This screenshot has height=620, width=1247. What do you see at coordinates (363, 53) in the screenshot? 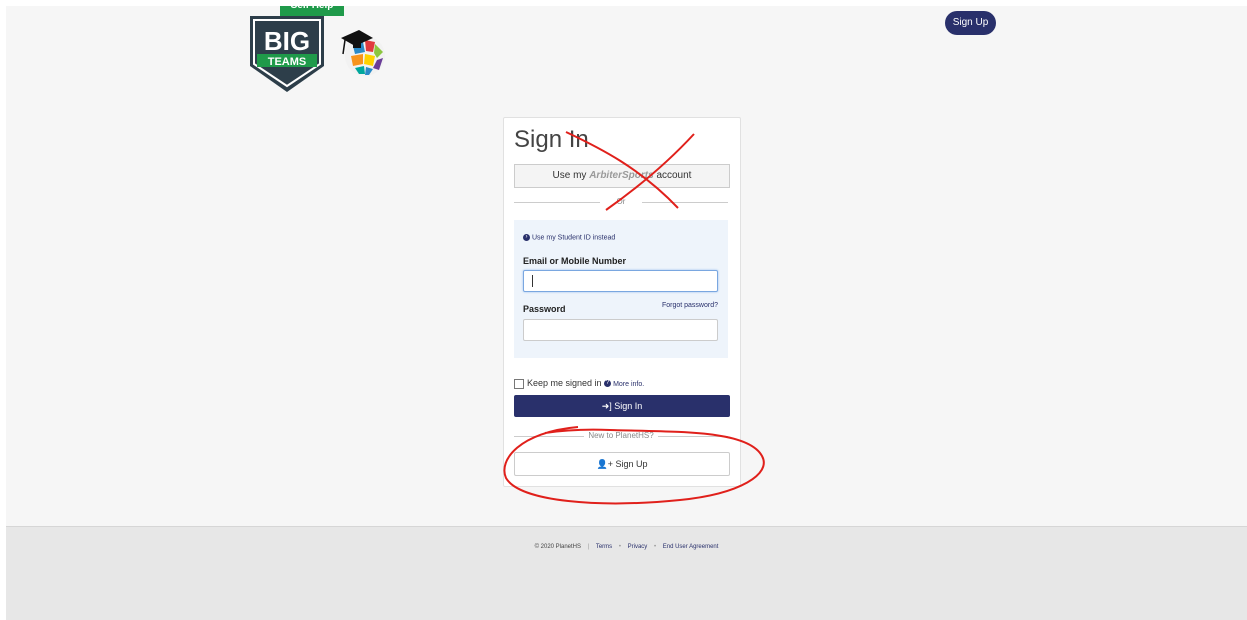
I see `globe-graduation-icon` at bounding box center [363, 53].